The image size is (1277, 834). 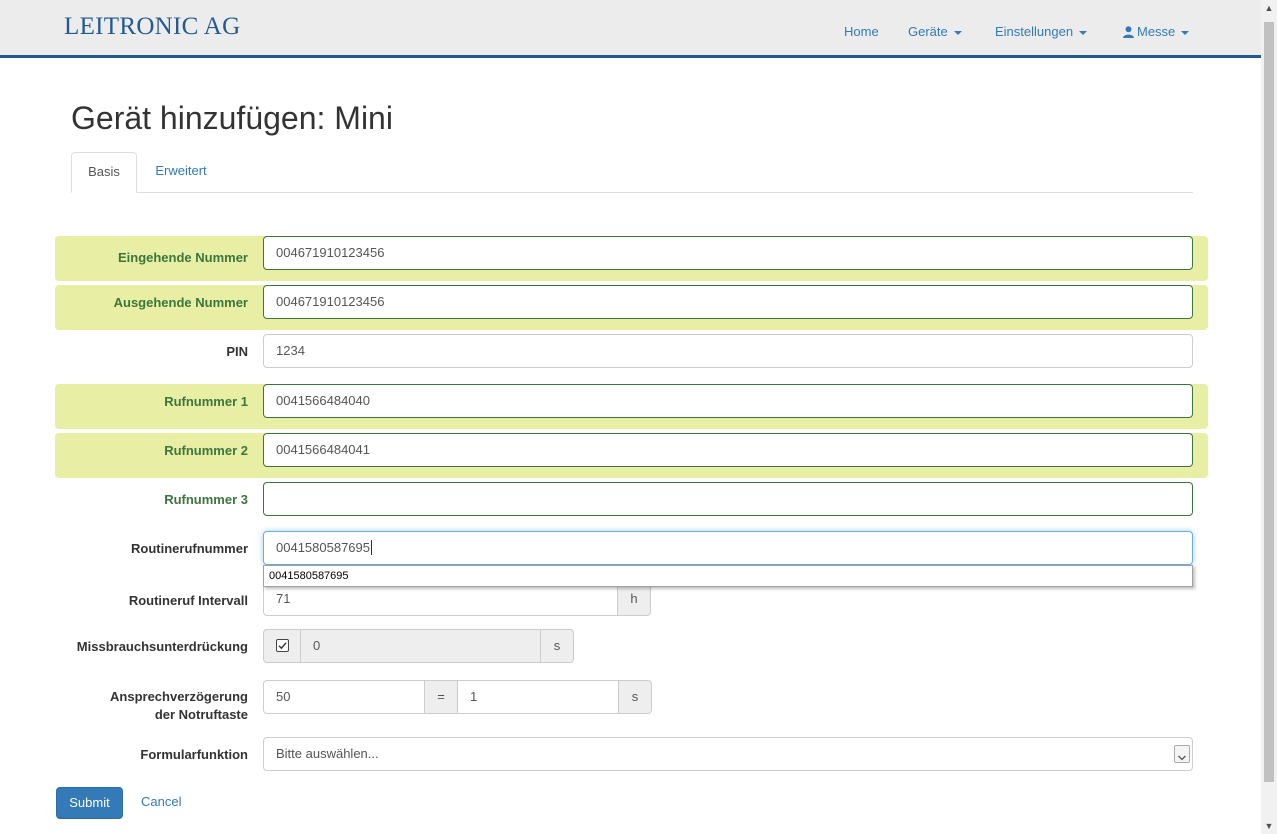 I want to click on form-row-pin: PIN 1234, so click(x=631, y=356).